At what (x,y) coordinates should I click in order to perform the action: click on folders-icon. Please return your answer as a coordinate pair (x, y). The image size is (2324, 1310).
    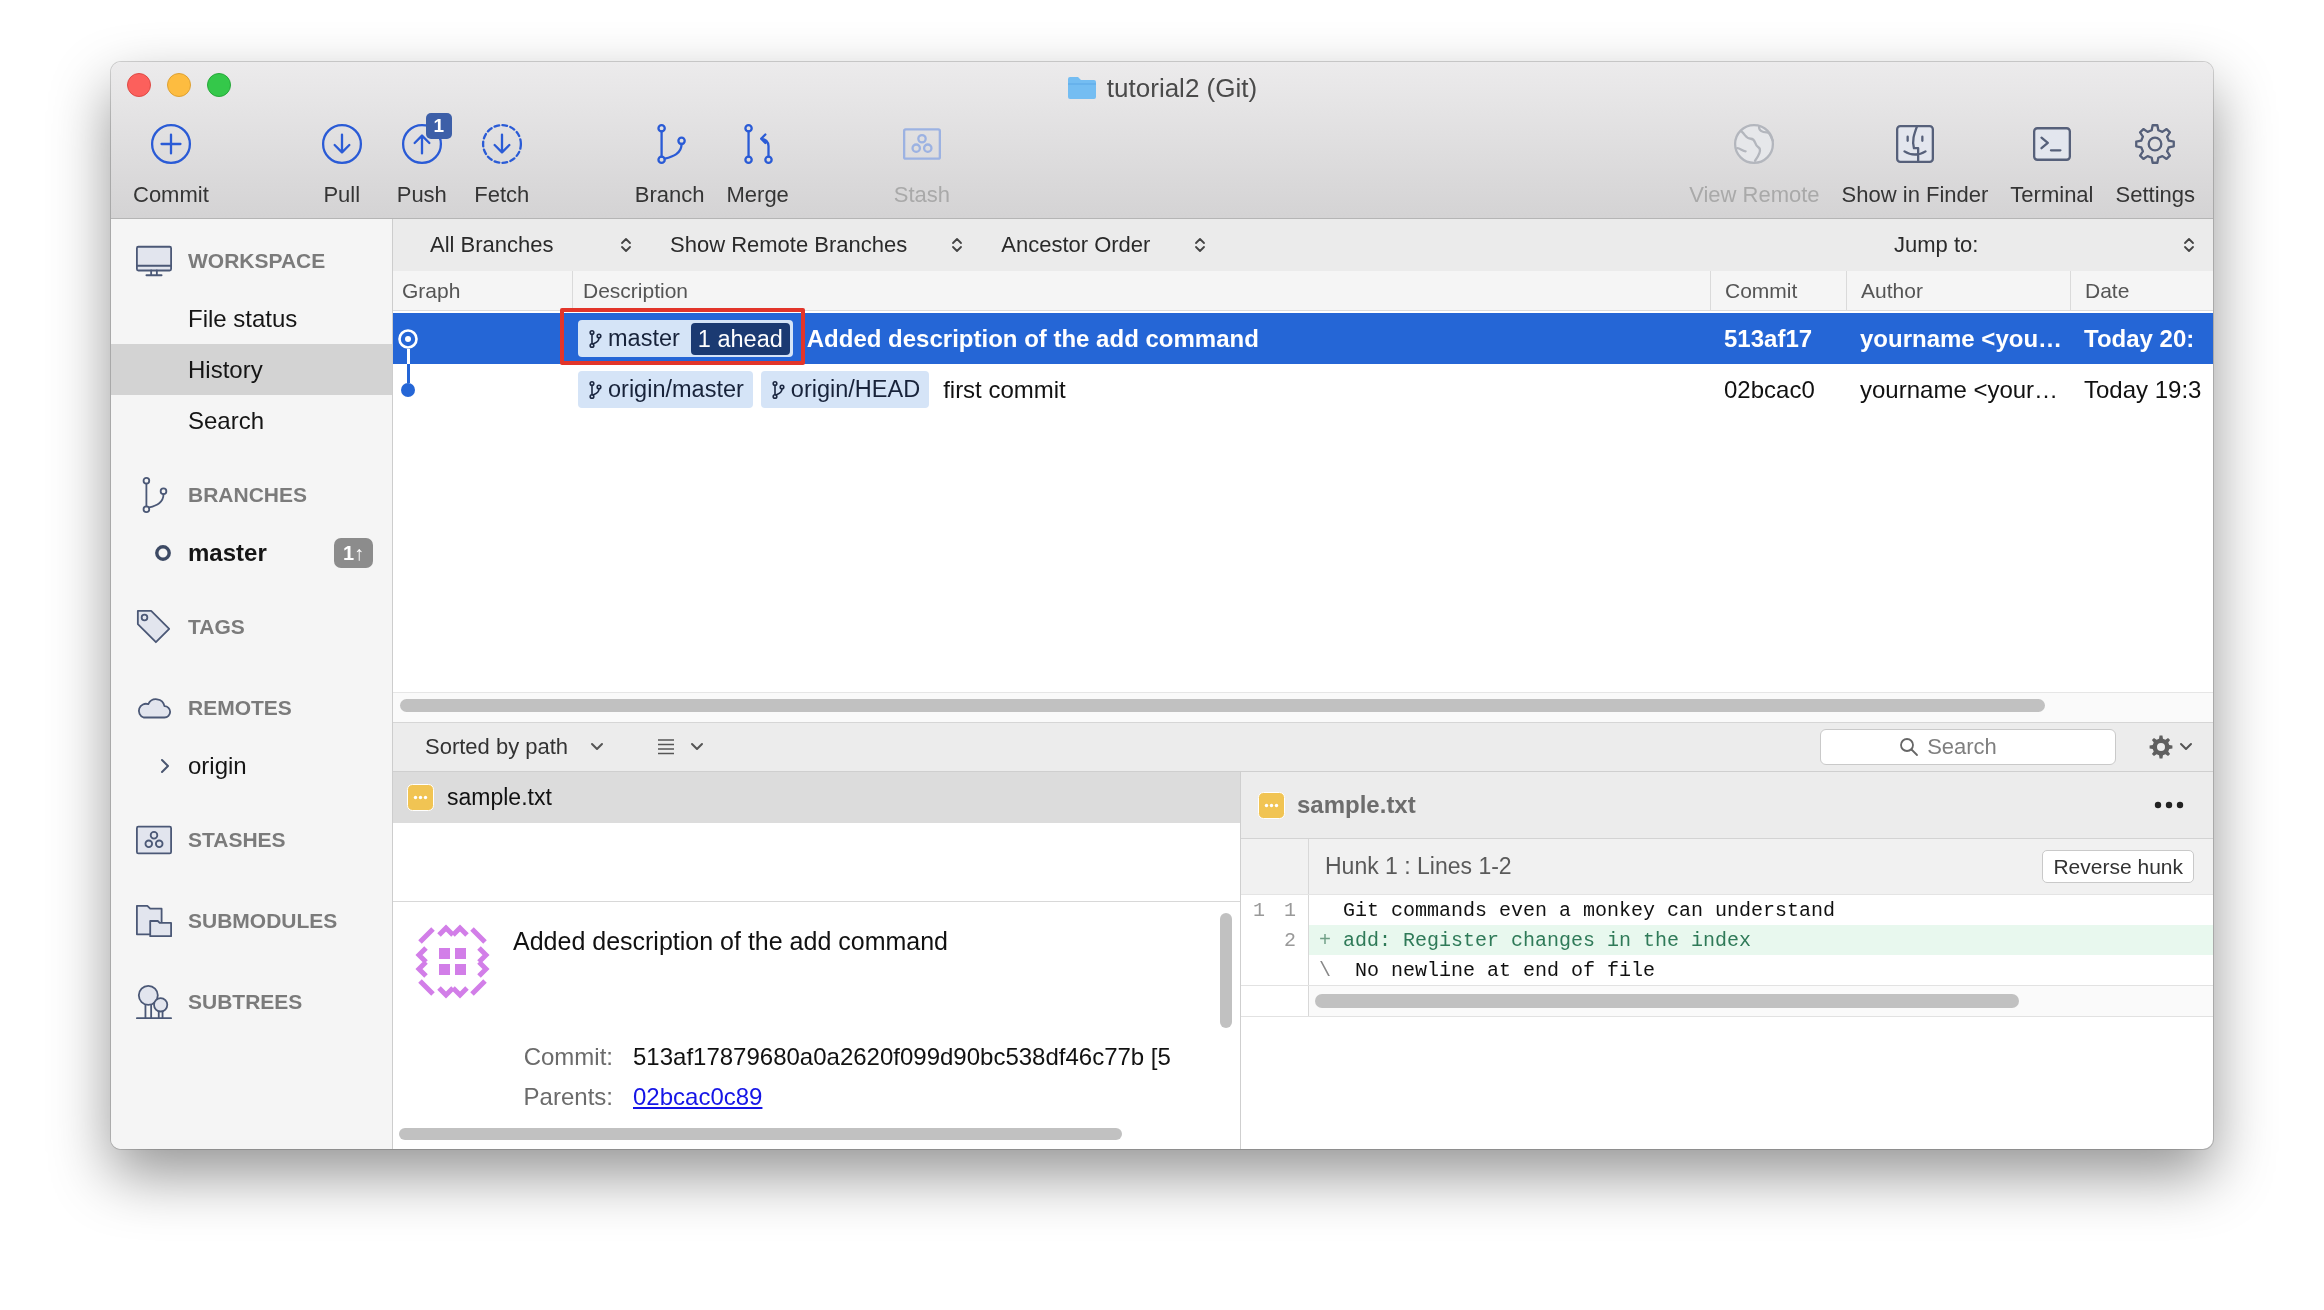
    Looking at the image, I should click on (154, 921).